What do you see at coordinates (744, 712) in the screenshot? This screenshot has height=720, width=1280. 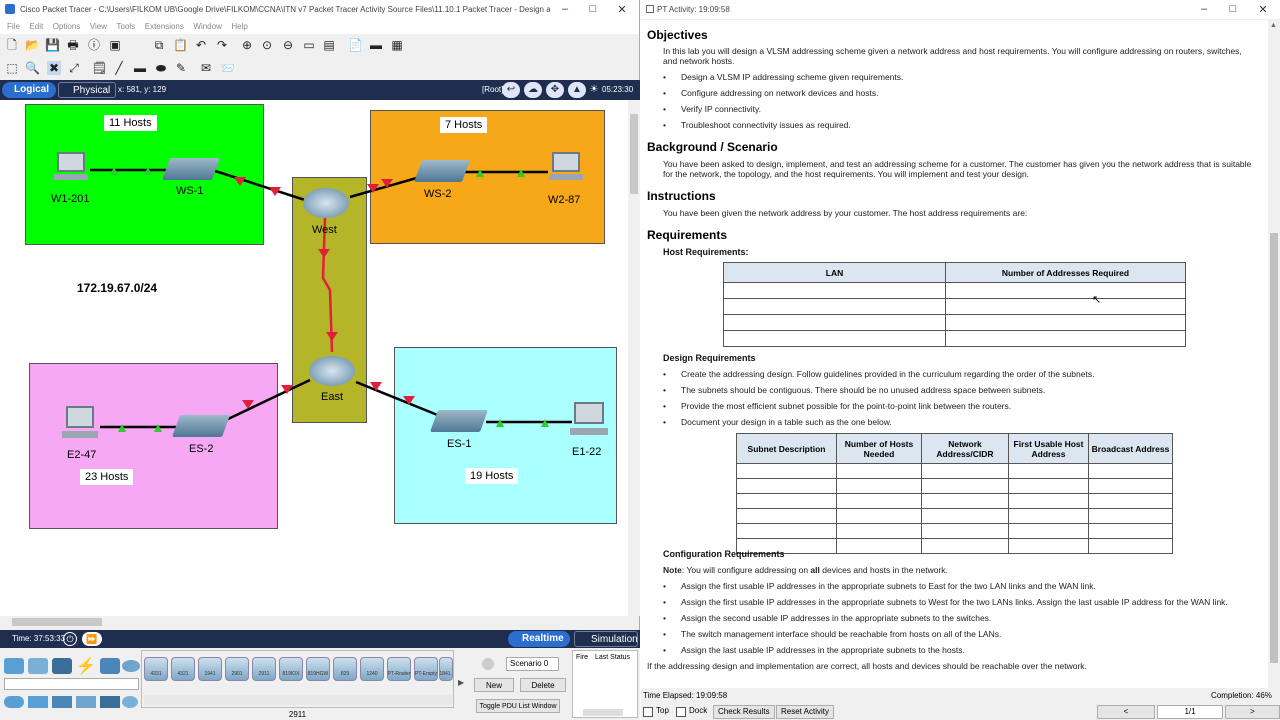 I see `check-results-button: Check Results` at bounding box center [744, 712].